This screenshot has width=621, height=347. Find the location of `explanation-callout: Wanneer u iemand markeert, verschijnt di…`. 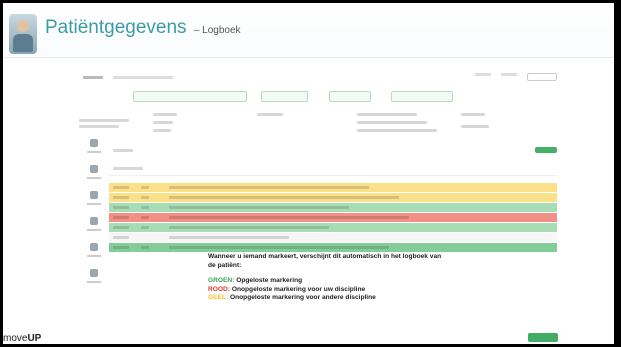

explanation-callout: Wanneer u iemand markeert, verschijnt di… is located at coordinates (327, 289).